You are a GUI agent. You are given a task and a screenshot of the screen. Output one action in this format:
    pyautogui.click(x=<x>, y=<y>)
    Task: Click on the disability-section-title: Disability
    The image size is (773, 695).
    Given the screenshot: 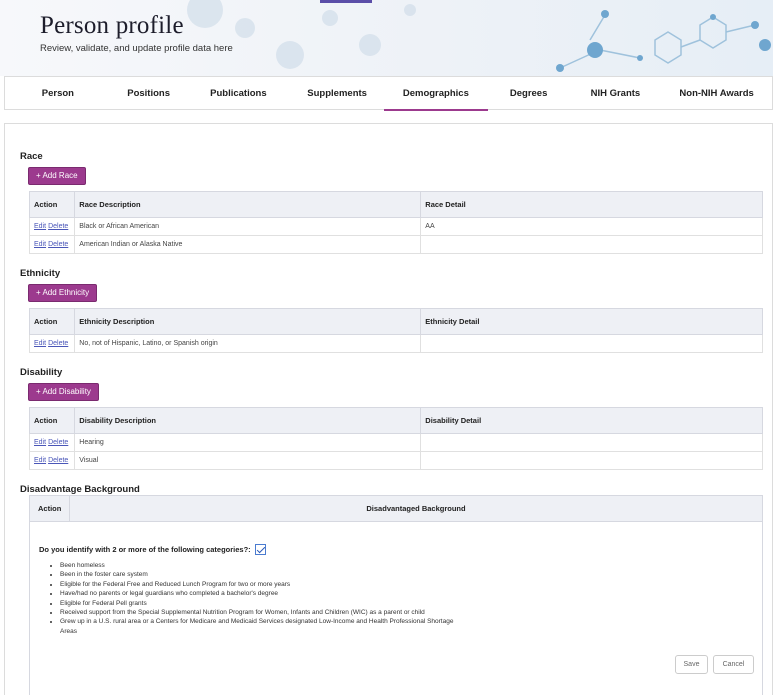 What is the action you would take?
    pyautogui.click(x=41, y=372)
    